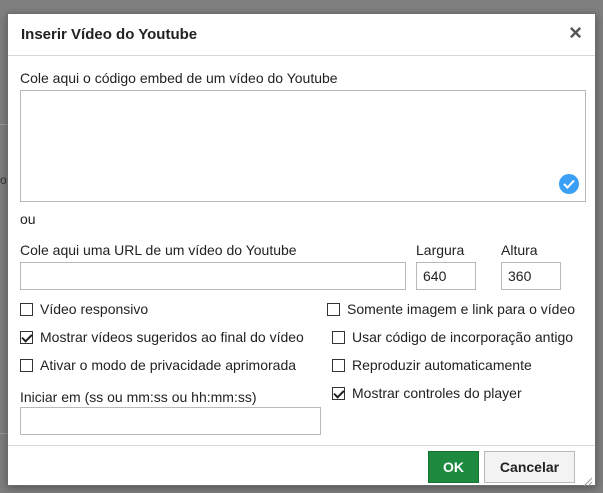 The image size is (603, 493). I want to click on url-label: Cole aqui uma URL de um vídeo do Youtube, so click(158, 250).